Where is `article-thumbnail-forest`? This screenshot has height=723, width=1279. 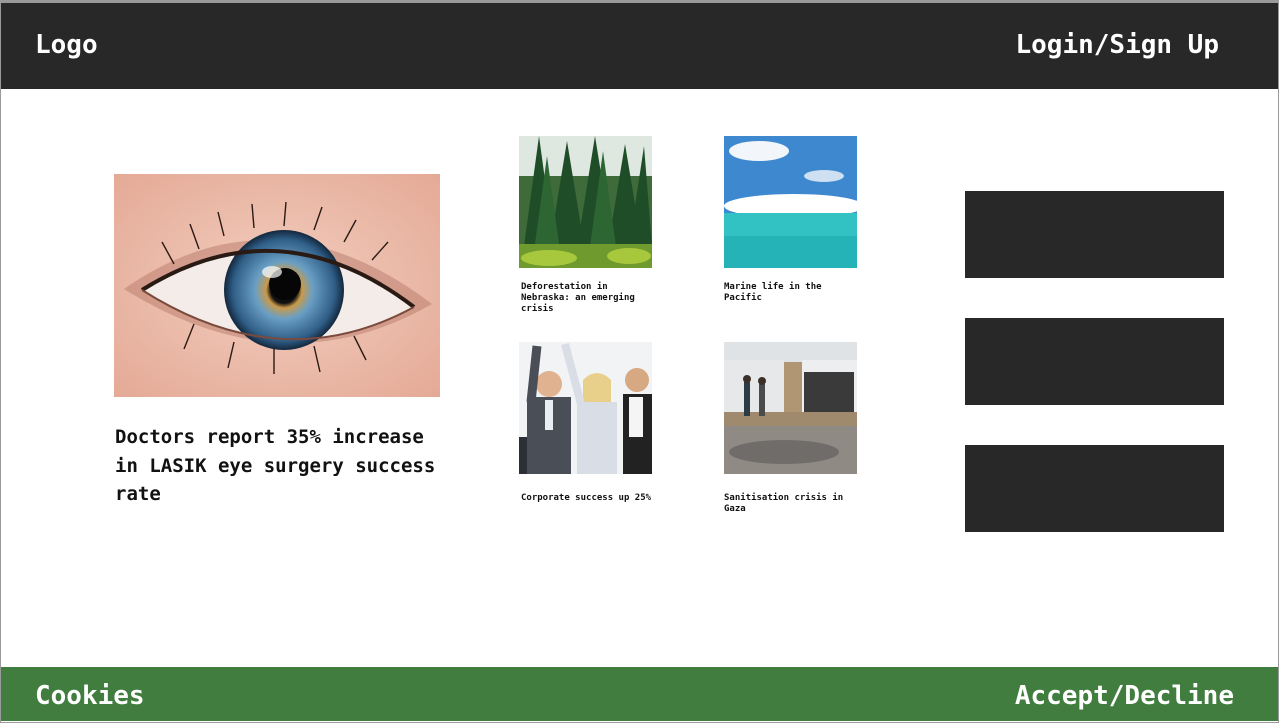 article-thumbnail-forest is located at coordinates (585, 202).